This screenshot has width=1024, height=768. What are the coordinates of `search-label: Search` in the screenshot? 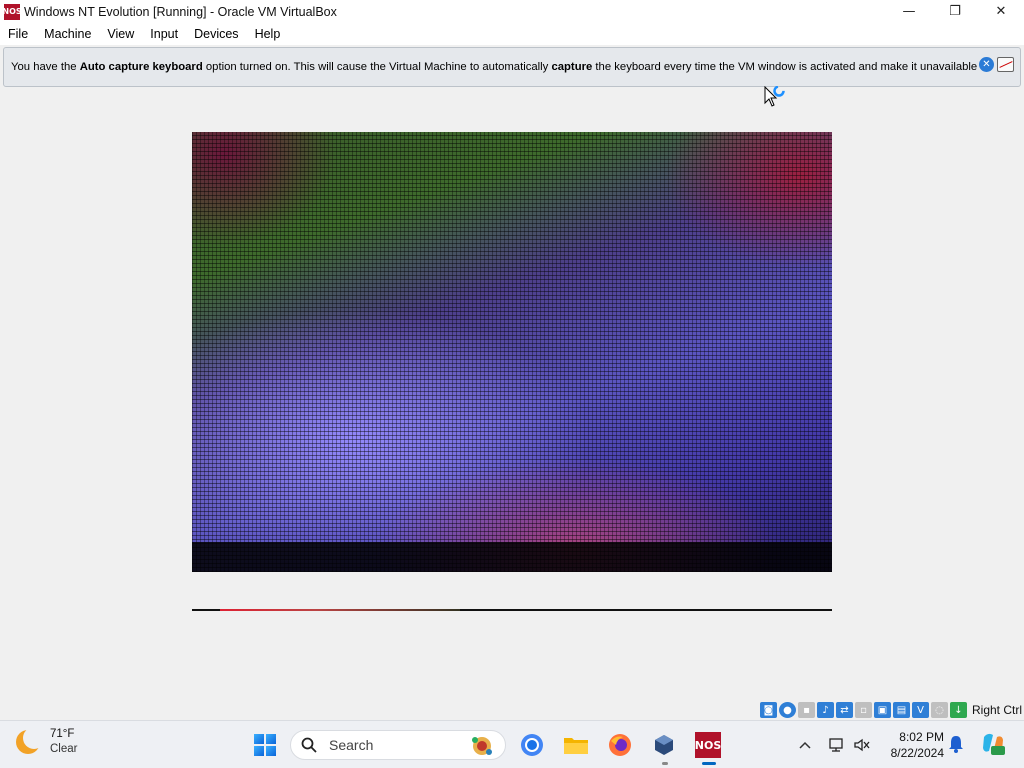 It's located at (351, 745).